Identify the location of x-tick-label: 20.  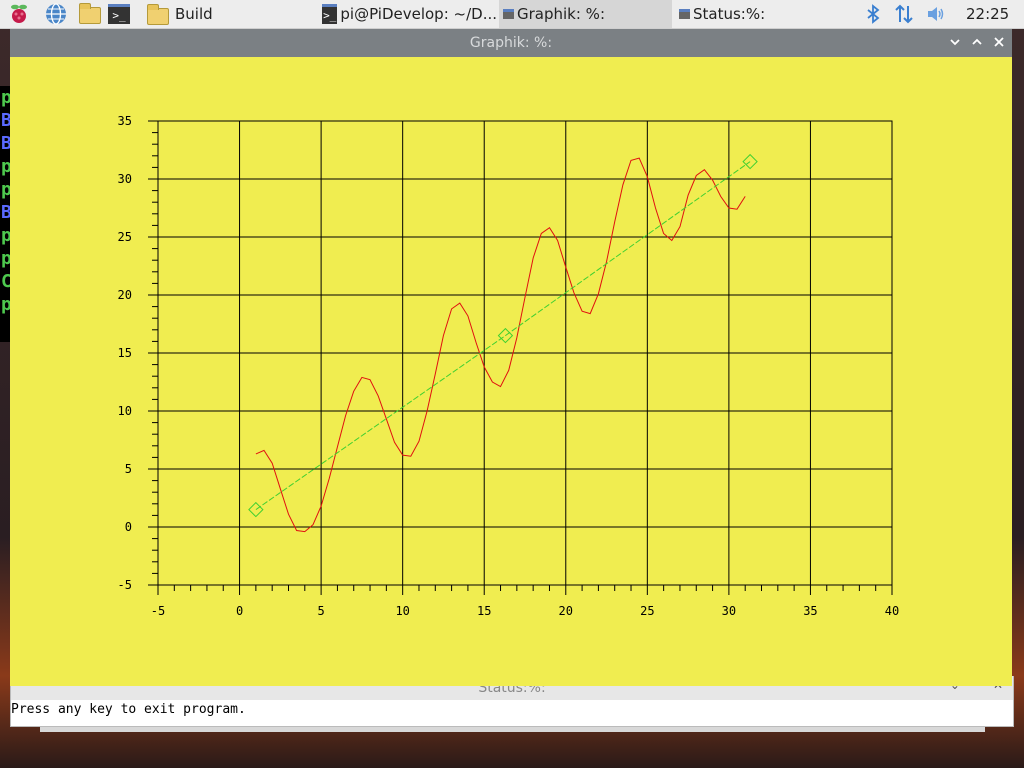
(566, 611).